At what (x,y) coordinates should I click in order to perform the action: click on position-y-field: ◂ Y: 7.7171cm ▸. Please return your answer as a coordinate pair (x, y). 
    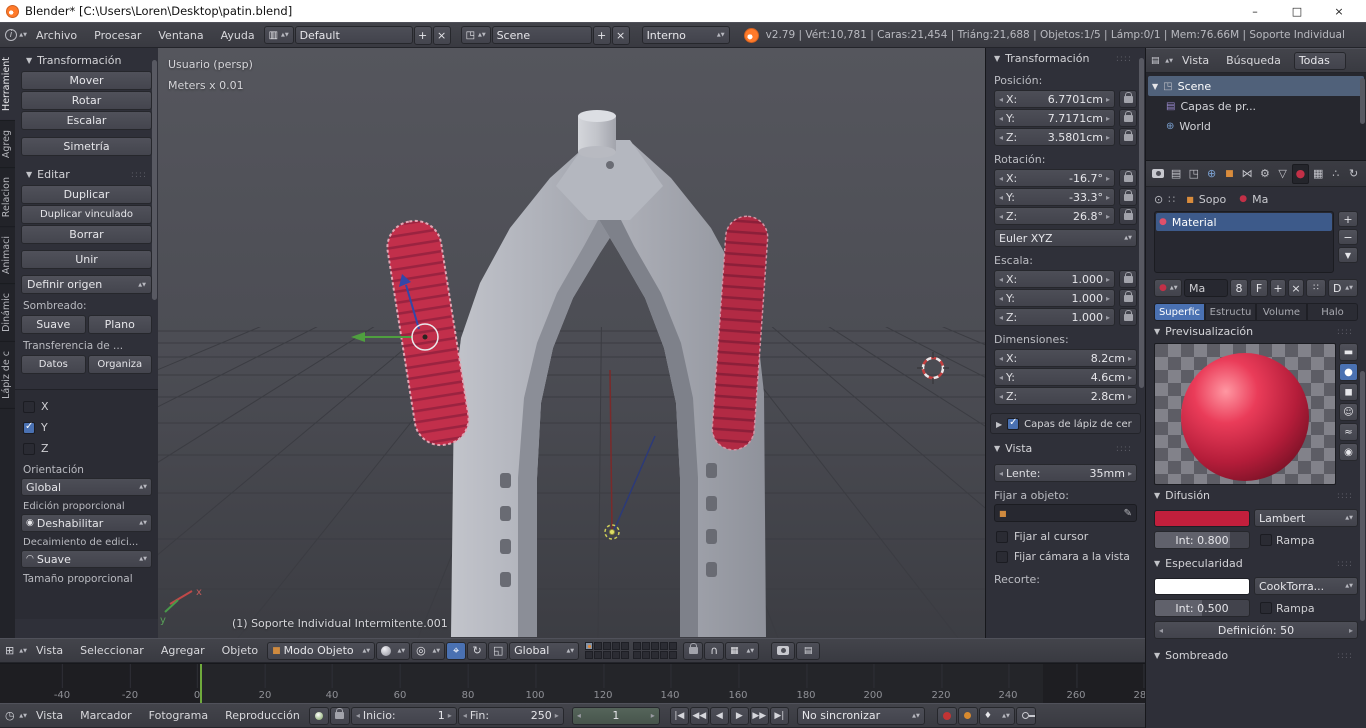
    Looking at the image, I should click on (1054, 118).